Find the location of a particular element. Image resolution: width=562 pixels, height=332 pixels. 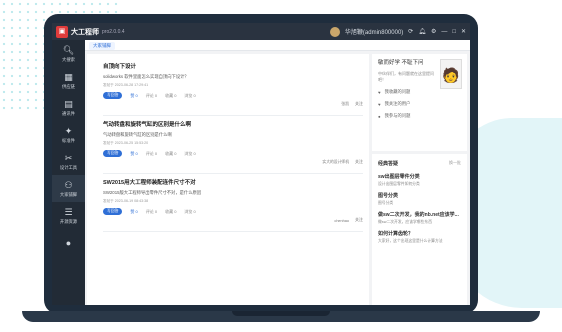

sidebar-item-tools: ✂ 设计工具 is located at coordinates (68, 161).